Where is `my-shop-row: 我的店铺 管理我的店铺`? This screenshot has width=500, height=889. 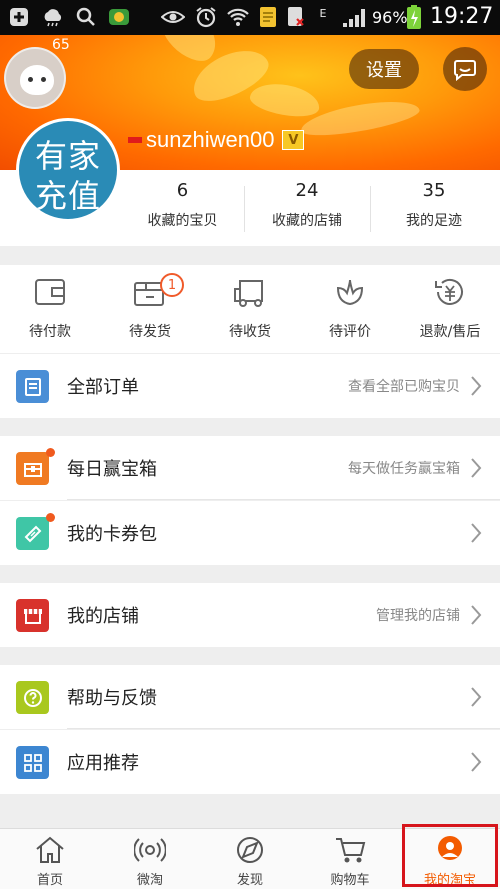
my-shop-row: 我的店铺 管理我的店铺 is located at coordinates (250, 615).